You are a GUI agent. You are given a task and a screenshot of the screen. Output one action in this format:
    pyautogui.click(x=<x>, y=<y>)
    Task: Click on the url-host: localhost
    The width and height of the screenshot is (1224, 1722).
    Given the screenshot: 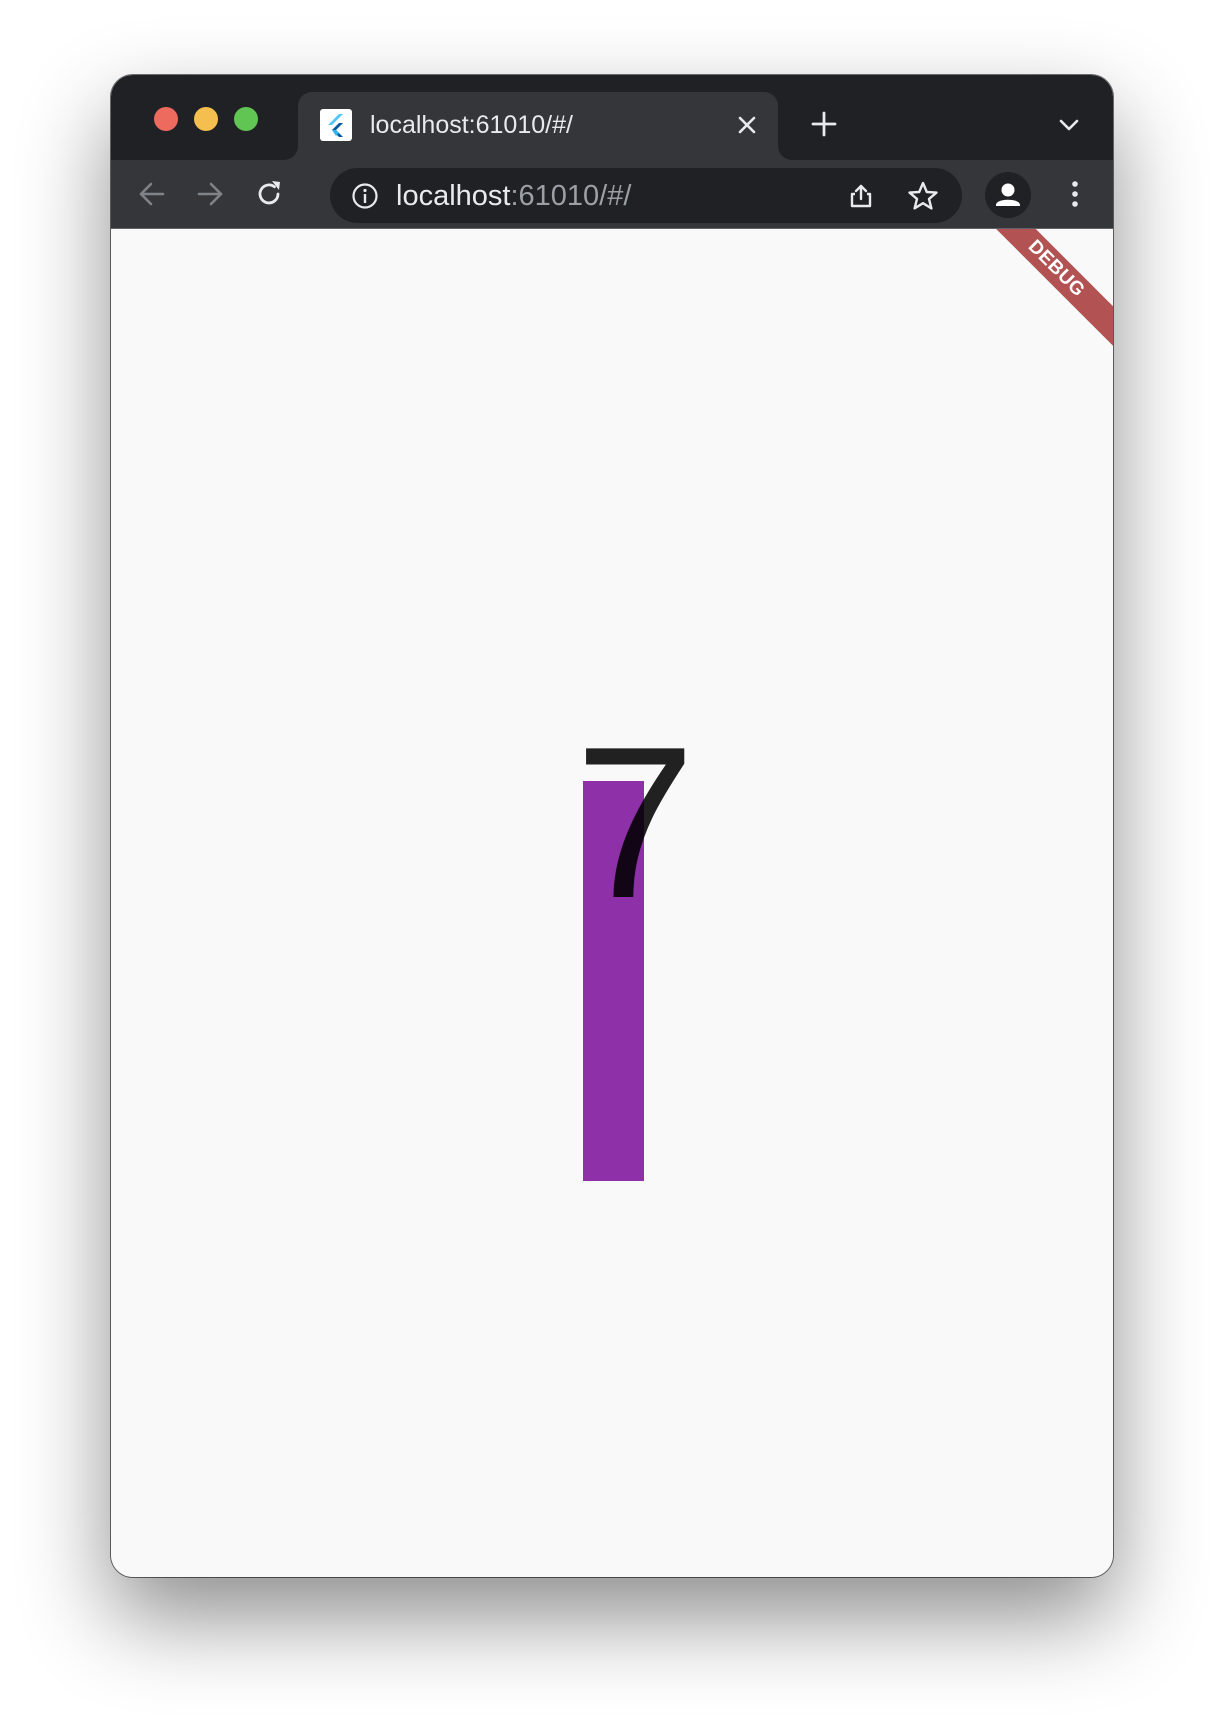 What is the action you would take?
    pyautogui.click(x=453, y=196)
    